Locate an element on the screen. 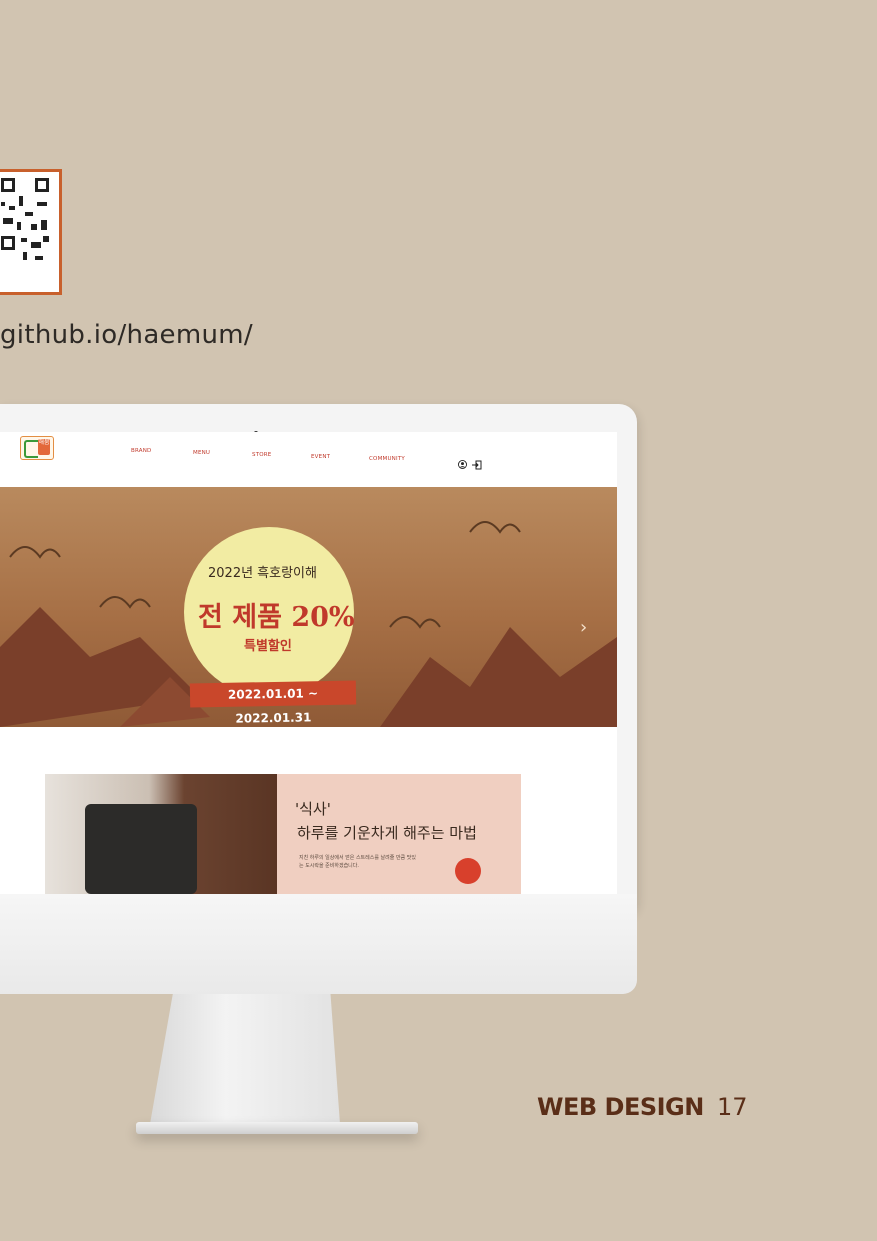 This screenshot has height=1241, width=877. promo-subtitle: 하루를 기운차게 해주는 마법 is located at coordinates (387, 833).